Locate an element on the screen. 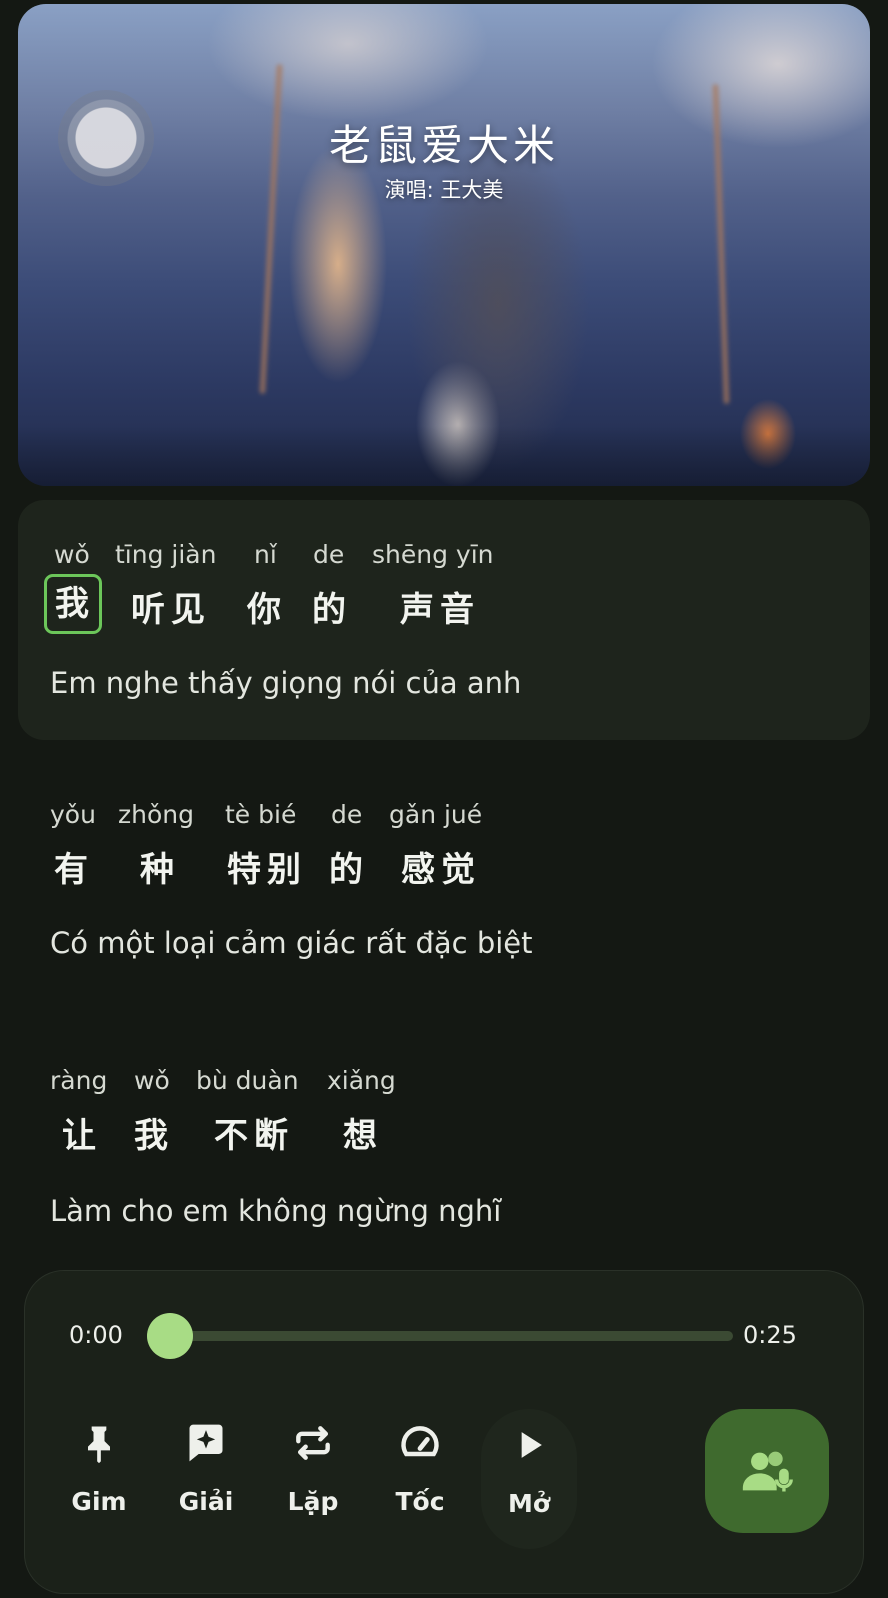 The width and height of the screenshot is (888, 1598). repeat-button: Lặp is located at coordinates (313, 1476).